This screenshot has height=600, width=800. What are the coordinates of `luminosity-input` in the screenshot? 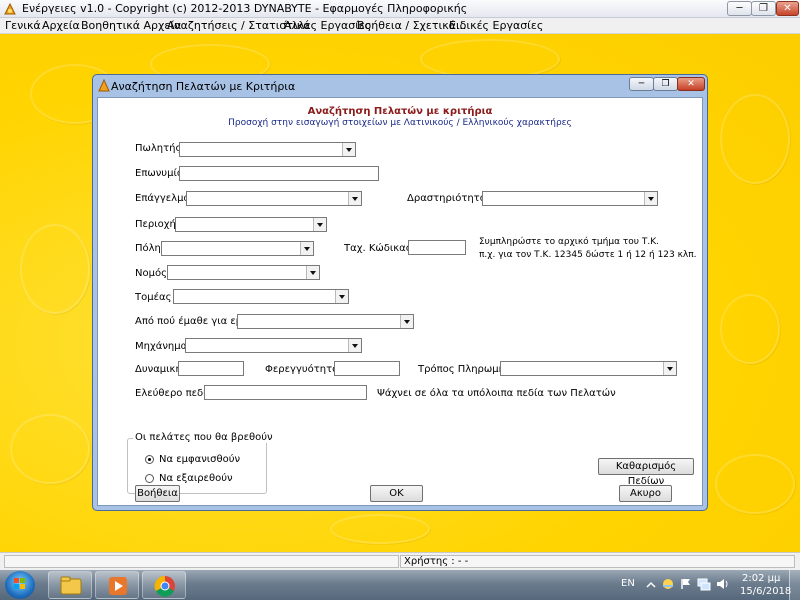 It's located at (367, 368).